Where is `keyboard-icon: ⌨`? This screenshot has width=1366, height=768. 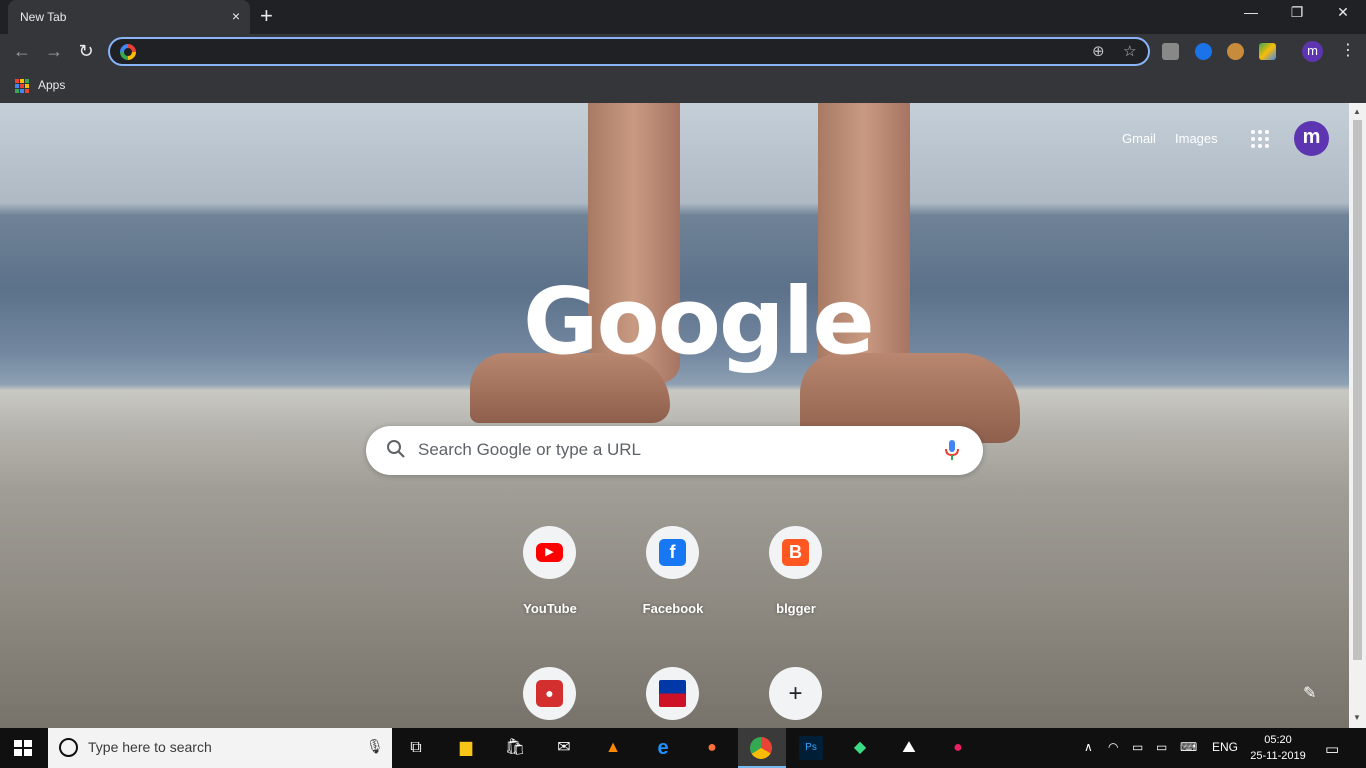
keyboard-icon: ⌨ is located at coordinates (1188, 747).